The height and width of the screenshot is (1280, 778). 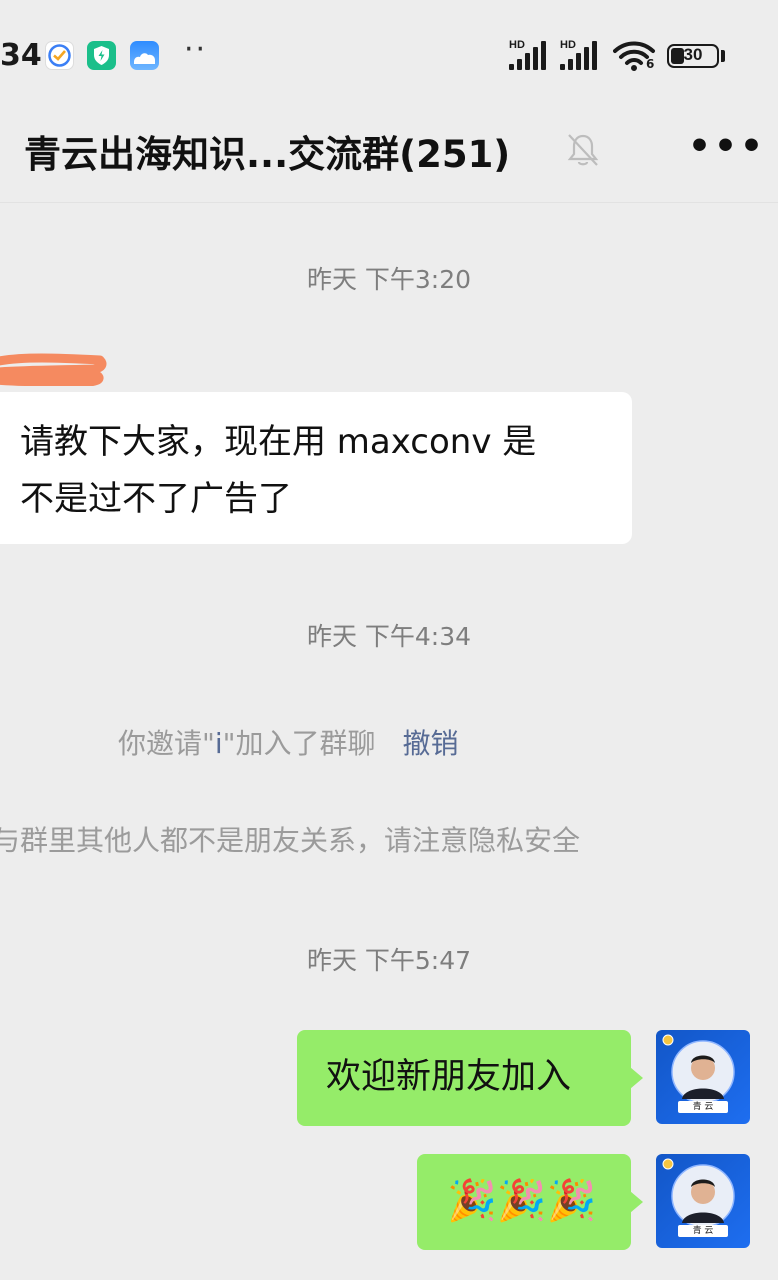 What do you see at coordinates (101, 55) in the screenshot?
I see `shield-app-icon` at bounding box center [101, 55].